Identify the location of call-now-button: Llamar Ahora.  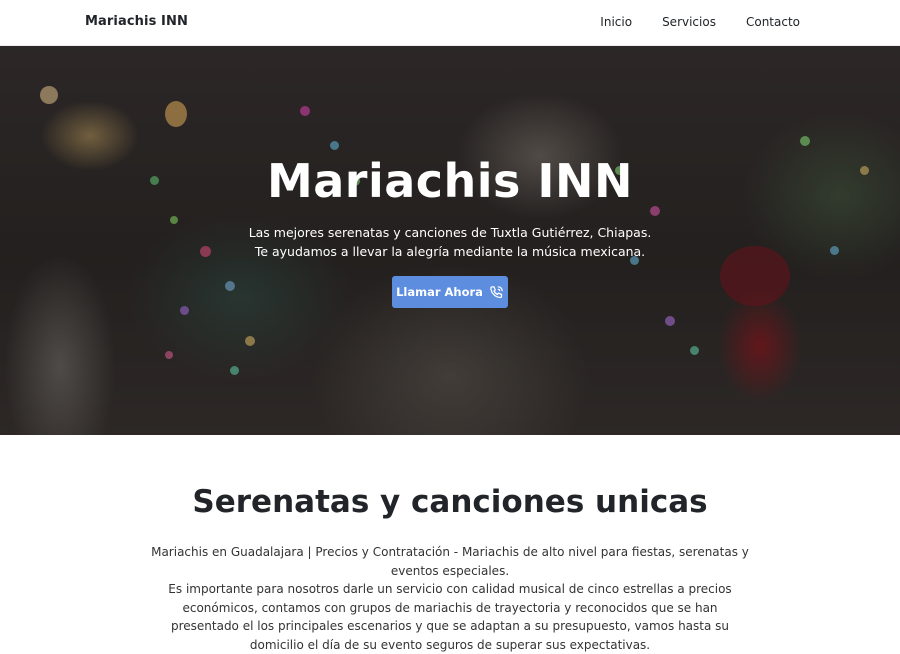
(450, 292).